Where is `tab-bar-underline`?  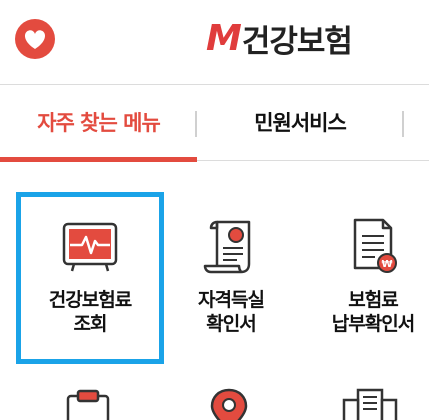
tab-bar-underline is located at coordinates (313, 160).